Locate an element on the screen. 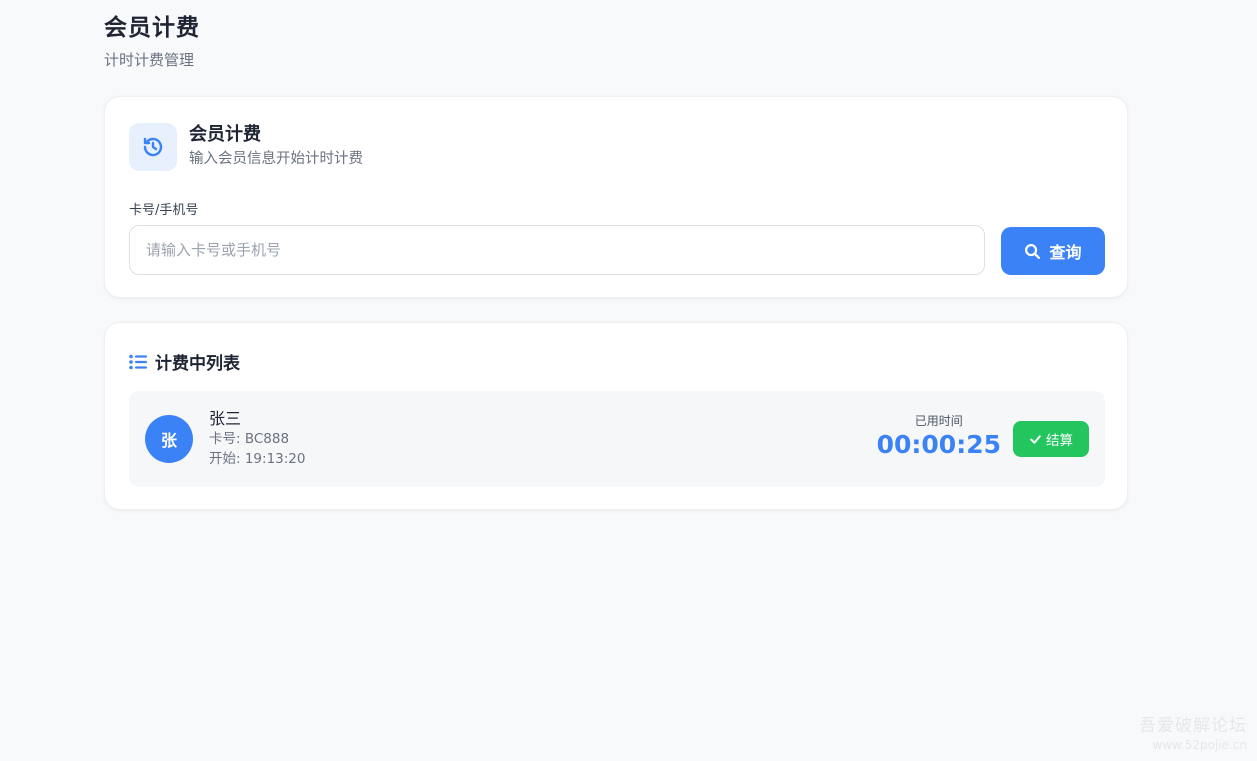  member-name: 张三 is located at coordinates (225, 418).